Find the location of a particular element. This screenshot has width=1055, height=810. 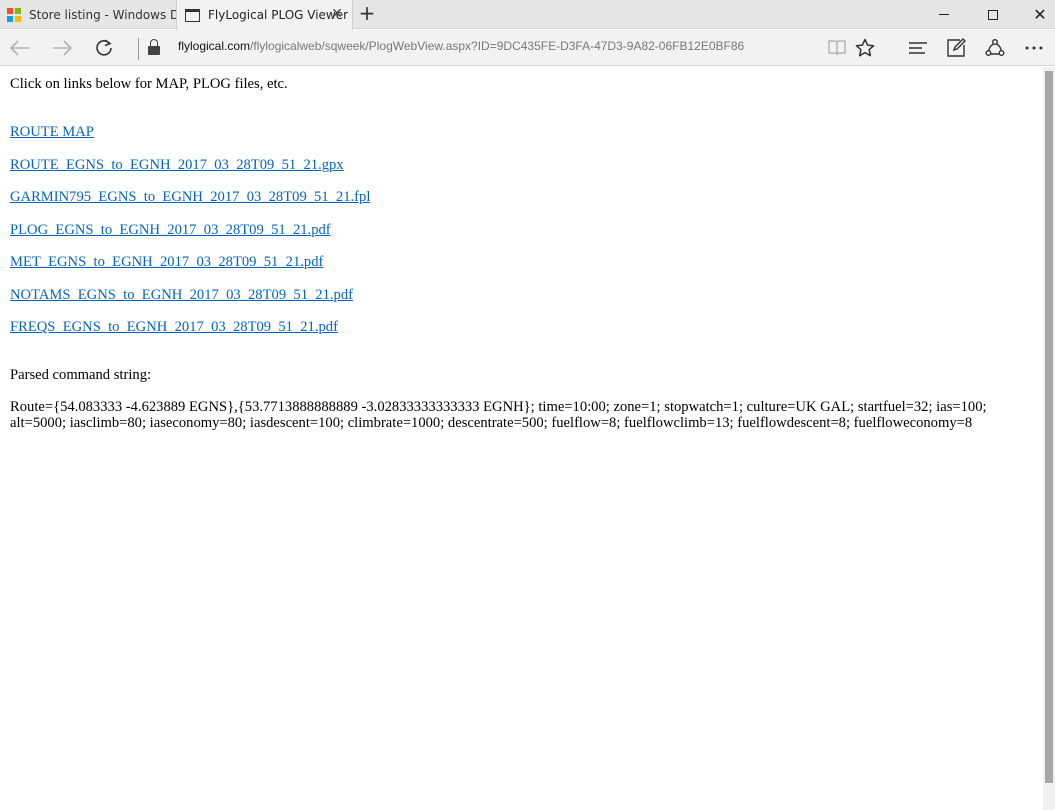

share-icon is located at coordinates (995, 47).